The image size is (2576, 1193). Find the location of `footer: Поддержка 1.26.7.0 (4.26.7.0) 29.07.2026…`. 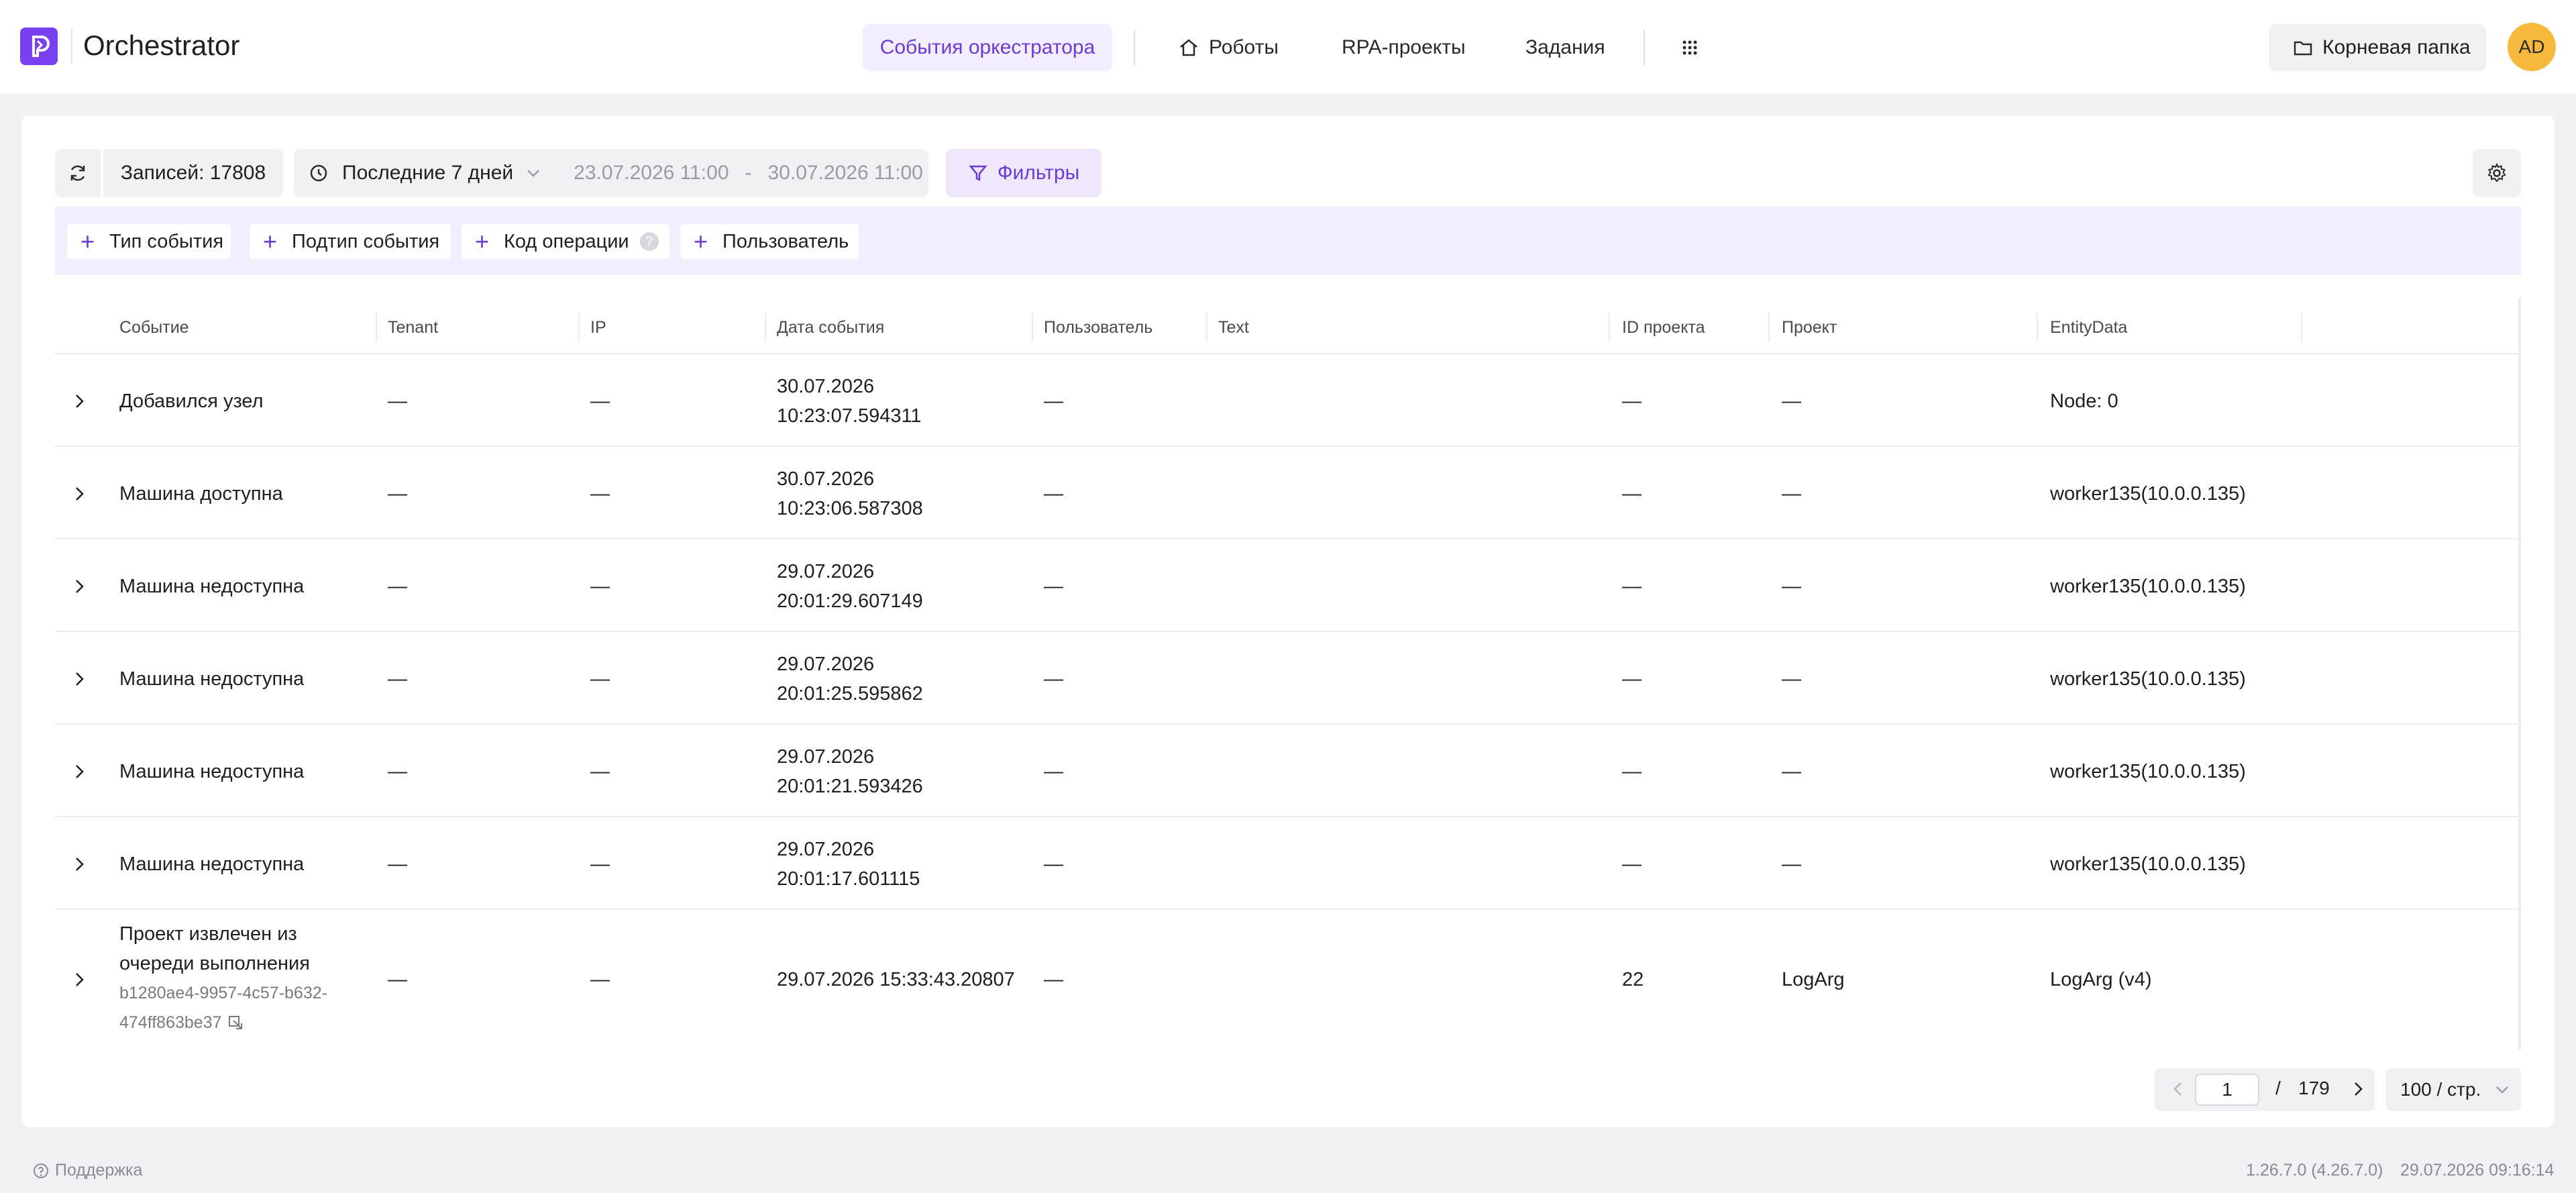

footer: Поддержка 1.26.7.0 (4.26.7.0) 29.07.2026… is located at coordinates (1288, 1171).